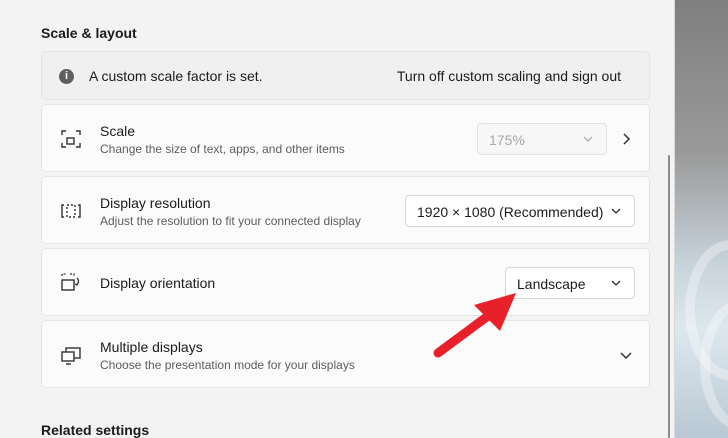 Image resolution: width=728 pixels, height=438 pixels. I want to click on info-message: A custom scale factor is set., so click(176, 76).